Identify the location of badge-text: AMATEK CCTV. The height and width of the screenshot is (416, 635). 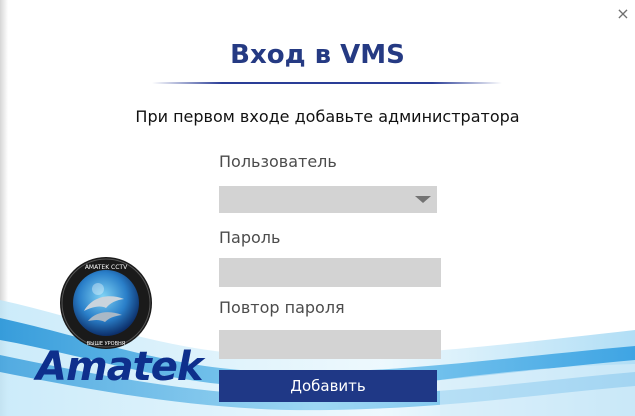
(106, 267).